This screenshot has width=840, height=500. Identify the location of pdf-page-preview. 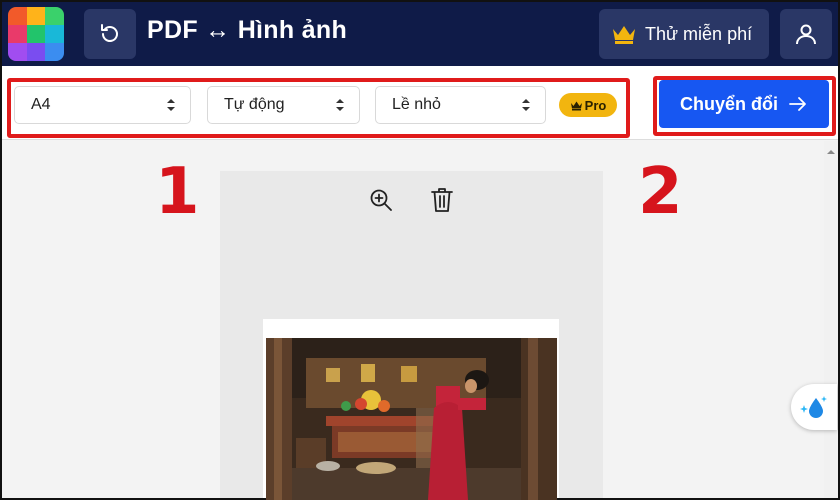
(411, 409).